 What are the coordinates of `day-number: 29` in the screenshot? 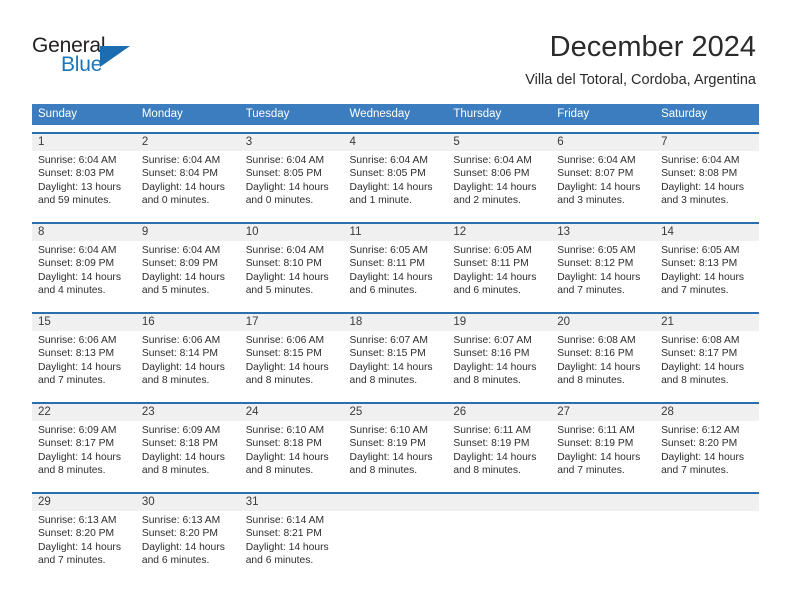 It's located at (44, 502).